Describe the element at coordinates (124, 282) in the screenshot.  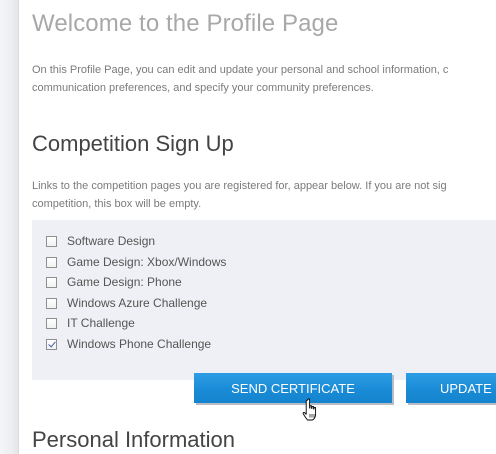
I see `competition-item-label: Game Design: Phone` at that location.